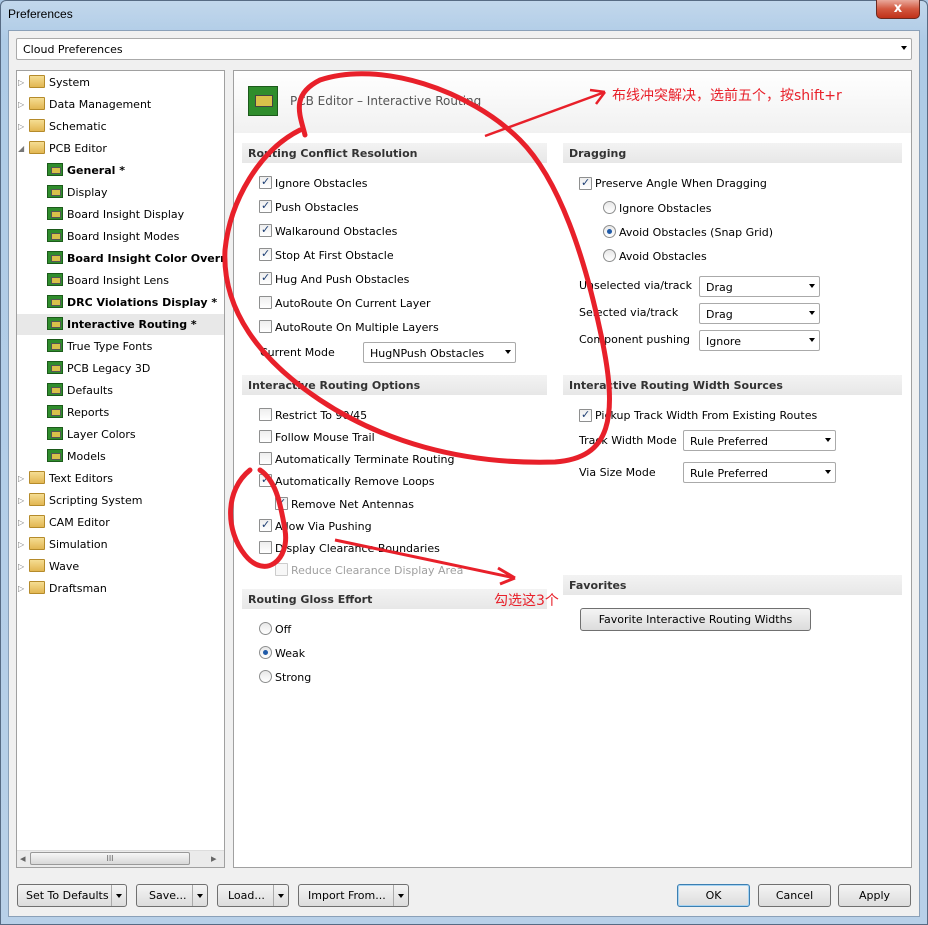 This screenshot has height=925, width=928. I want to click on annotation-text-bottom: 勾选这3个, so click(526, 601).